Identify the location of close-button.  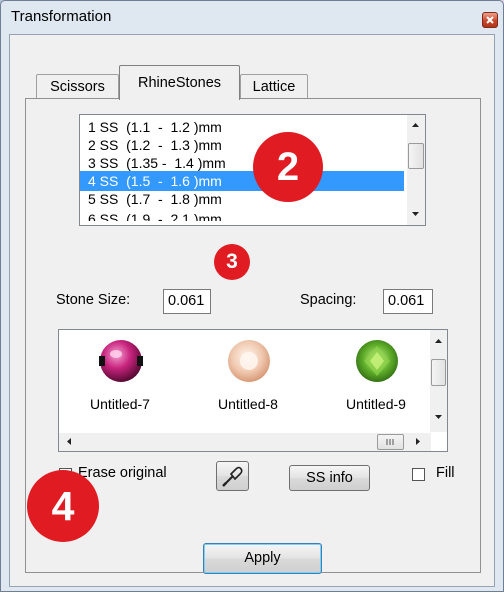
(490, 20).